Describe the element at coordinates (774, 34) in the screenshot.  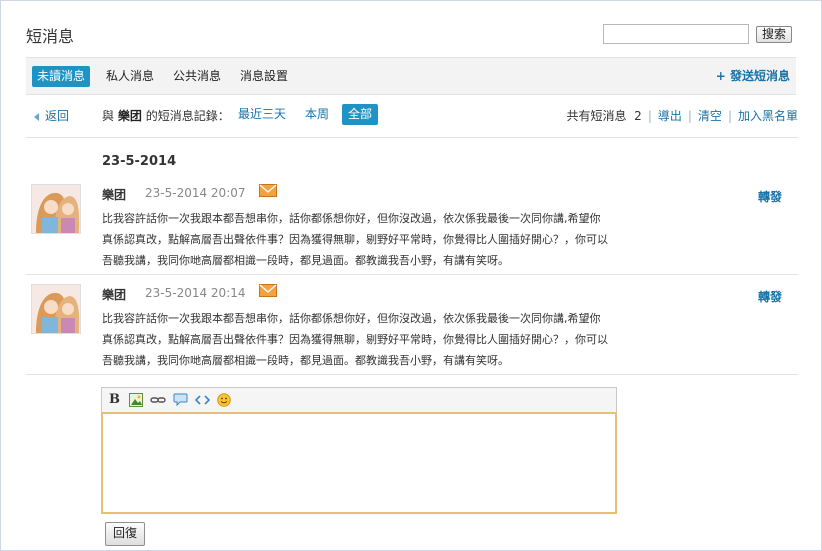
I see `search-button: 搜索` at that location.